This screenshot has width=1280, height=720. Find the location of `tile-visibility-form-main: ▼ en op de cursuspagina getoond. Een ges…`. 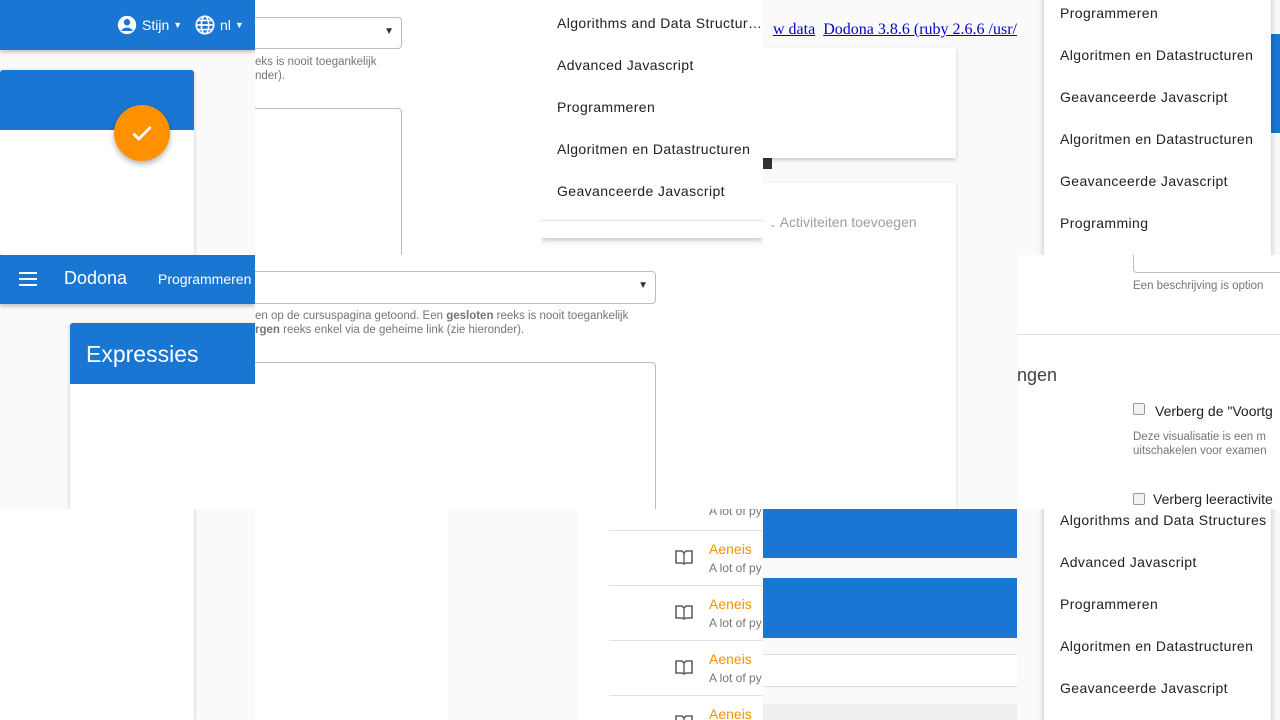

tile-visibility-form-main: ▼ en op de cursuspagina getoond. Een ges… is located at coordinates (509, 382).